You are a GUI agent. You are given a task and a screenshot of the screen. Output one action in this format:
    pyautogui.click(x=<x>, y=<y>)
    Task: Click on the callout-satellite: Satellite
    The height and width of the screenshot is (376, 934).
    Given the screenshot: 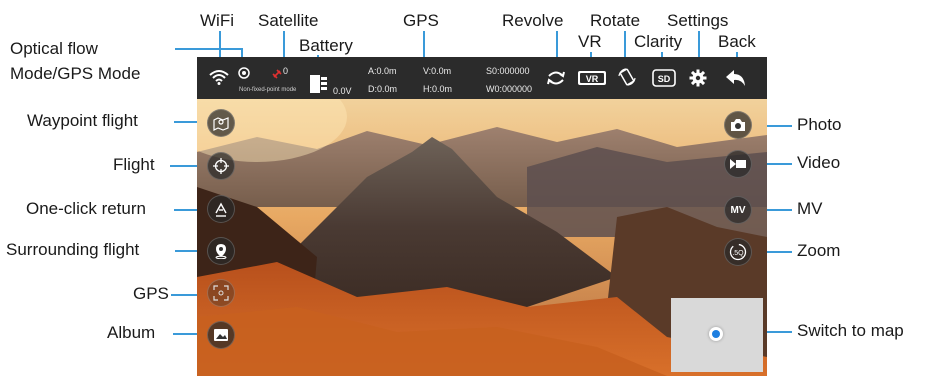 What is the action you would take?
    pyautogui.click(x=288, y=20)
    